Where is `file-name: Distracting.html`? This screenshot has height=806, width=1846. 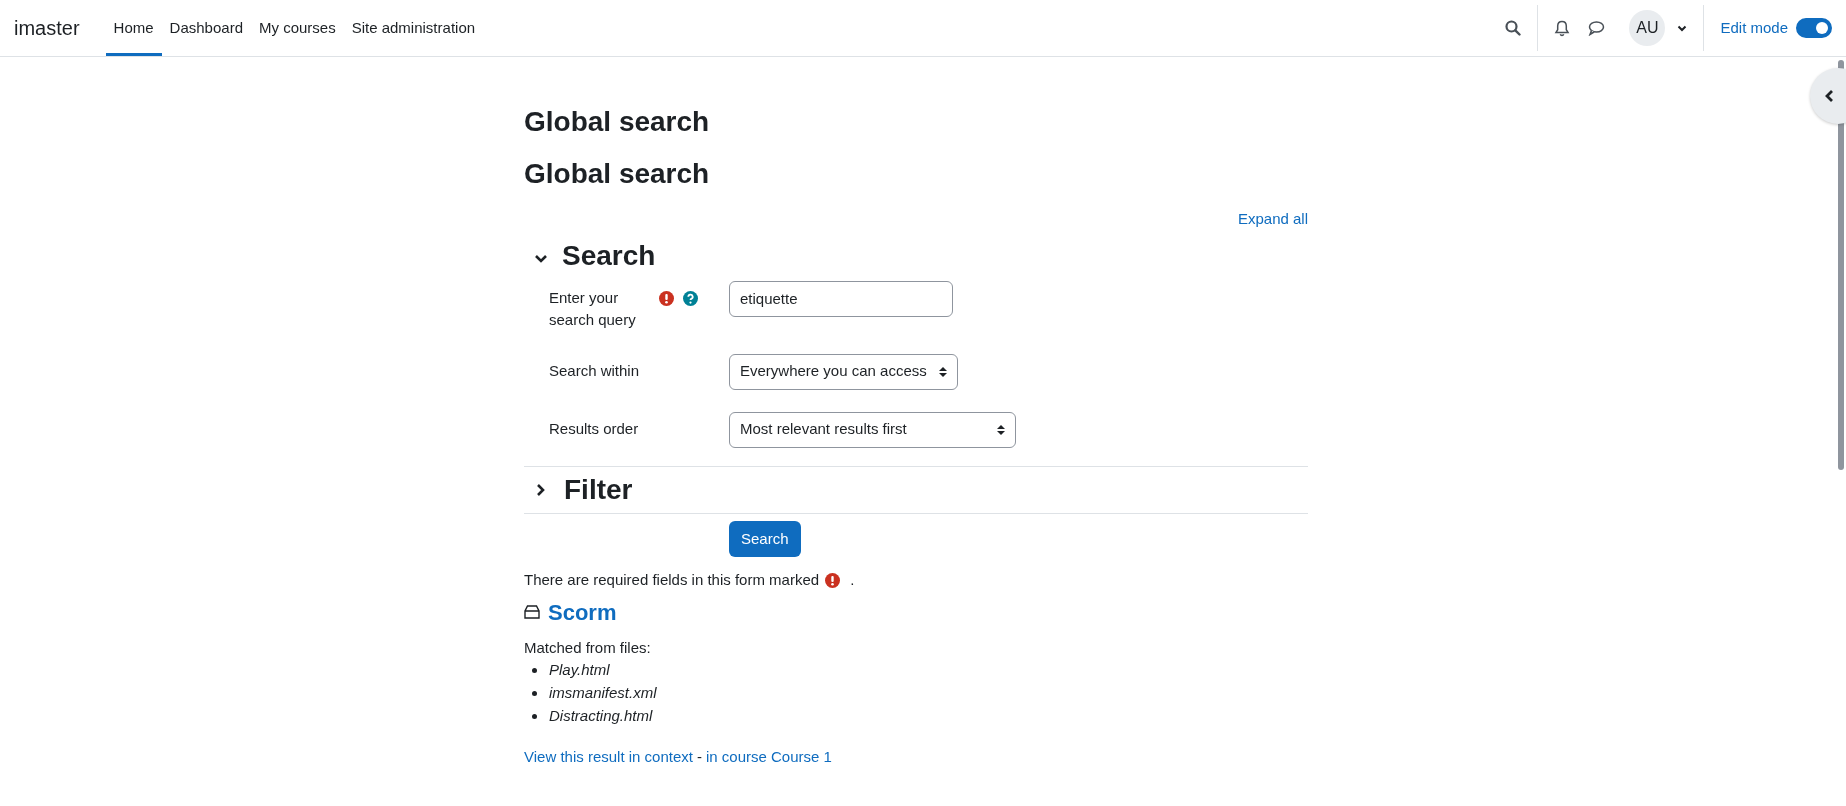
file-name: Distracting.html is located at coordinates (601, 716).